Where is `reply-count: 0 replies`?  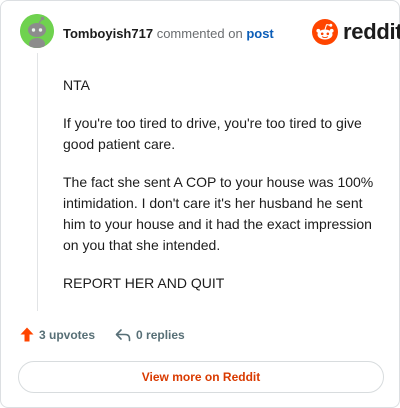 reply-count: 0 replies is located at coordinates (160, 334).